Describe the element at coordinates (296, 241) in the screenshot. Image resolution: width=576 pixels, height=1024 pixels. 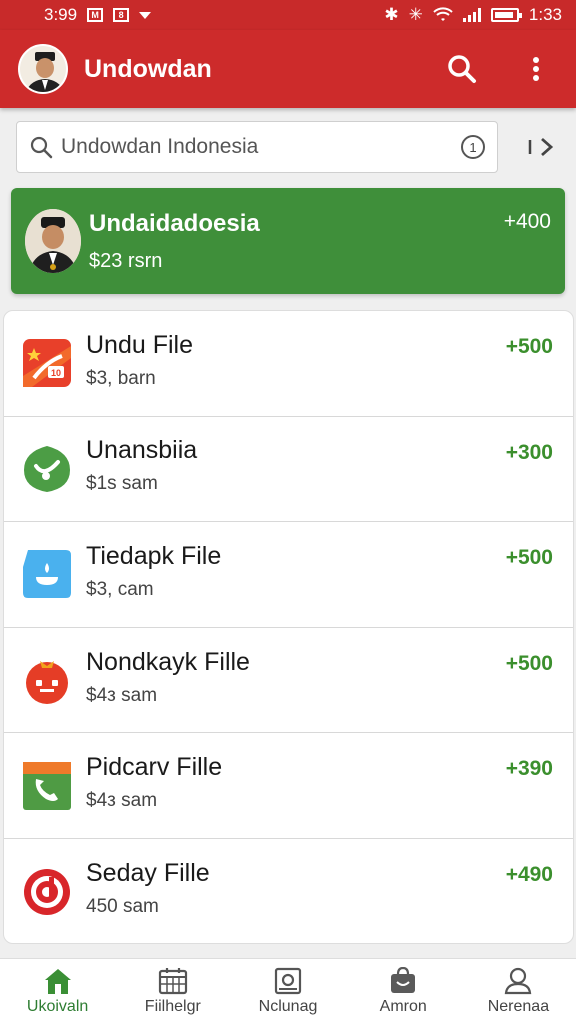
I see `featured-text: Undaidadoesia $23 rsrn` at that location.